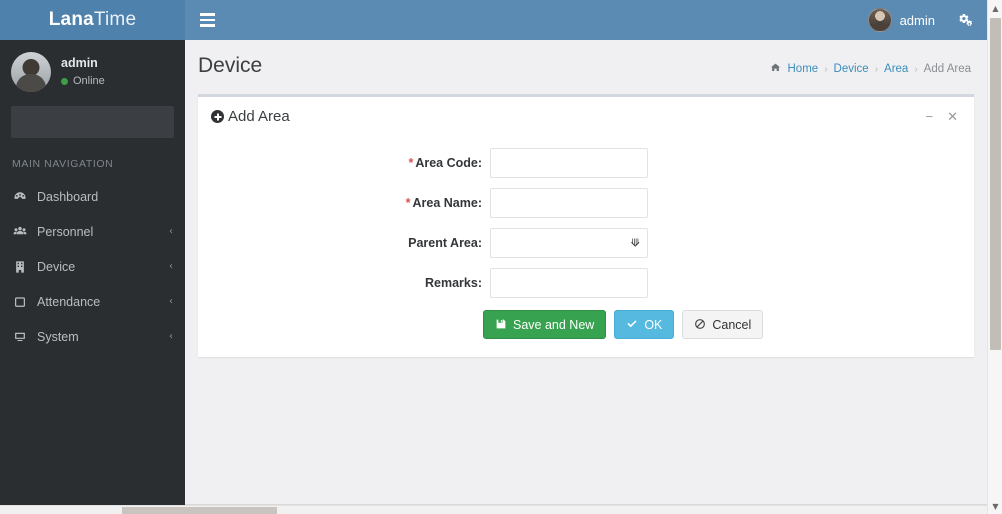 This screenshot has height=514, width=1002. I want to click on sidebar-user-name: admin, so click(79, 63).